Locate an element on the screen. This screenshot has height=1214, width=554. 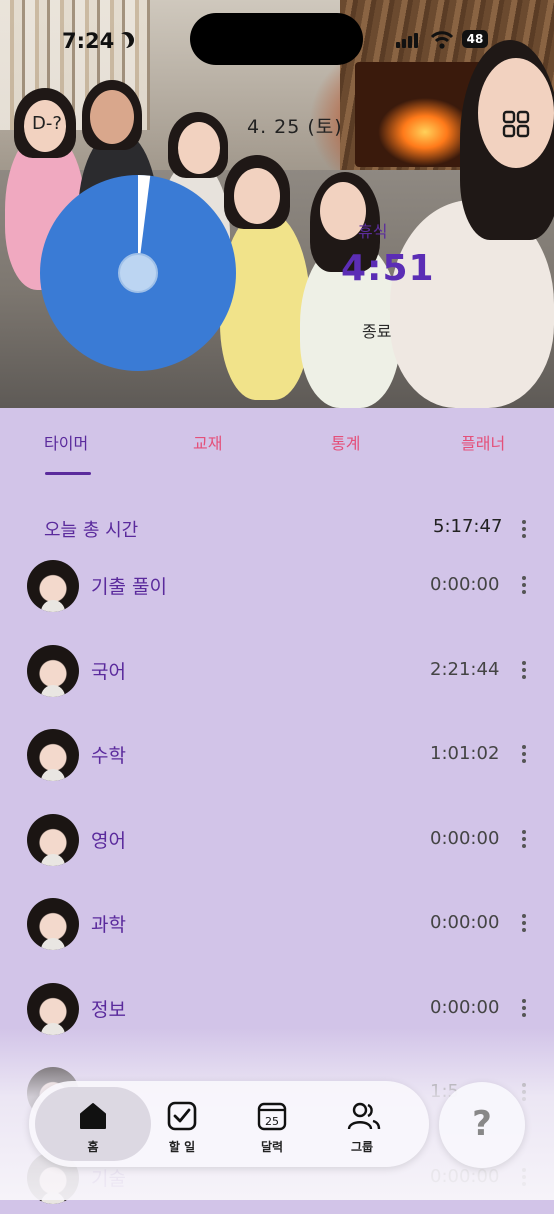
subject-name: 영어 is located at coordinates (108, 840).